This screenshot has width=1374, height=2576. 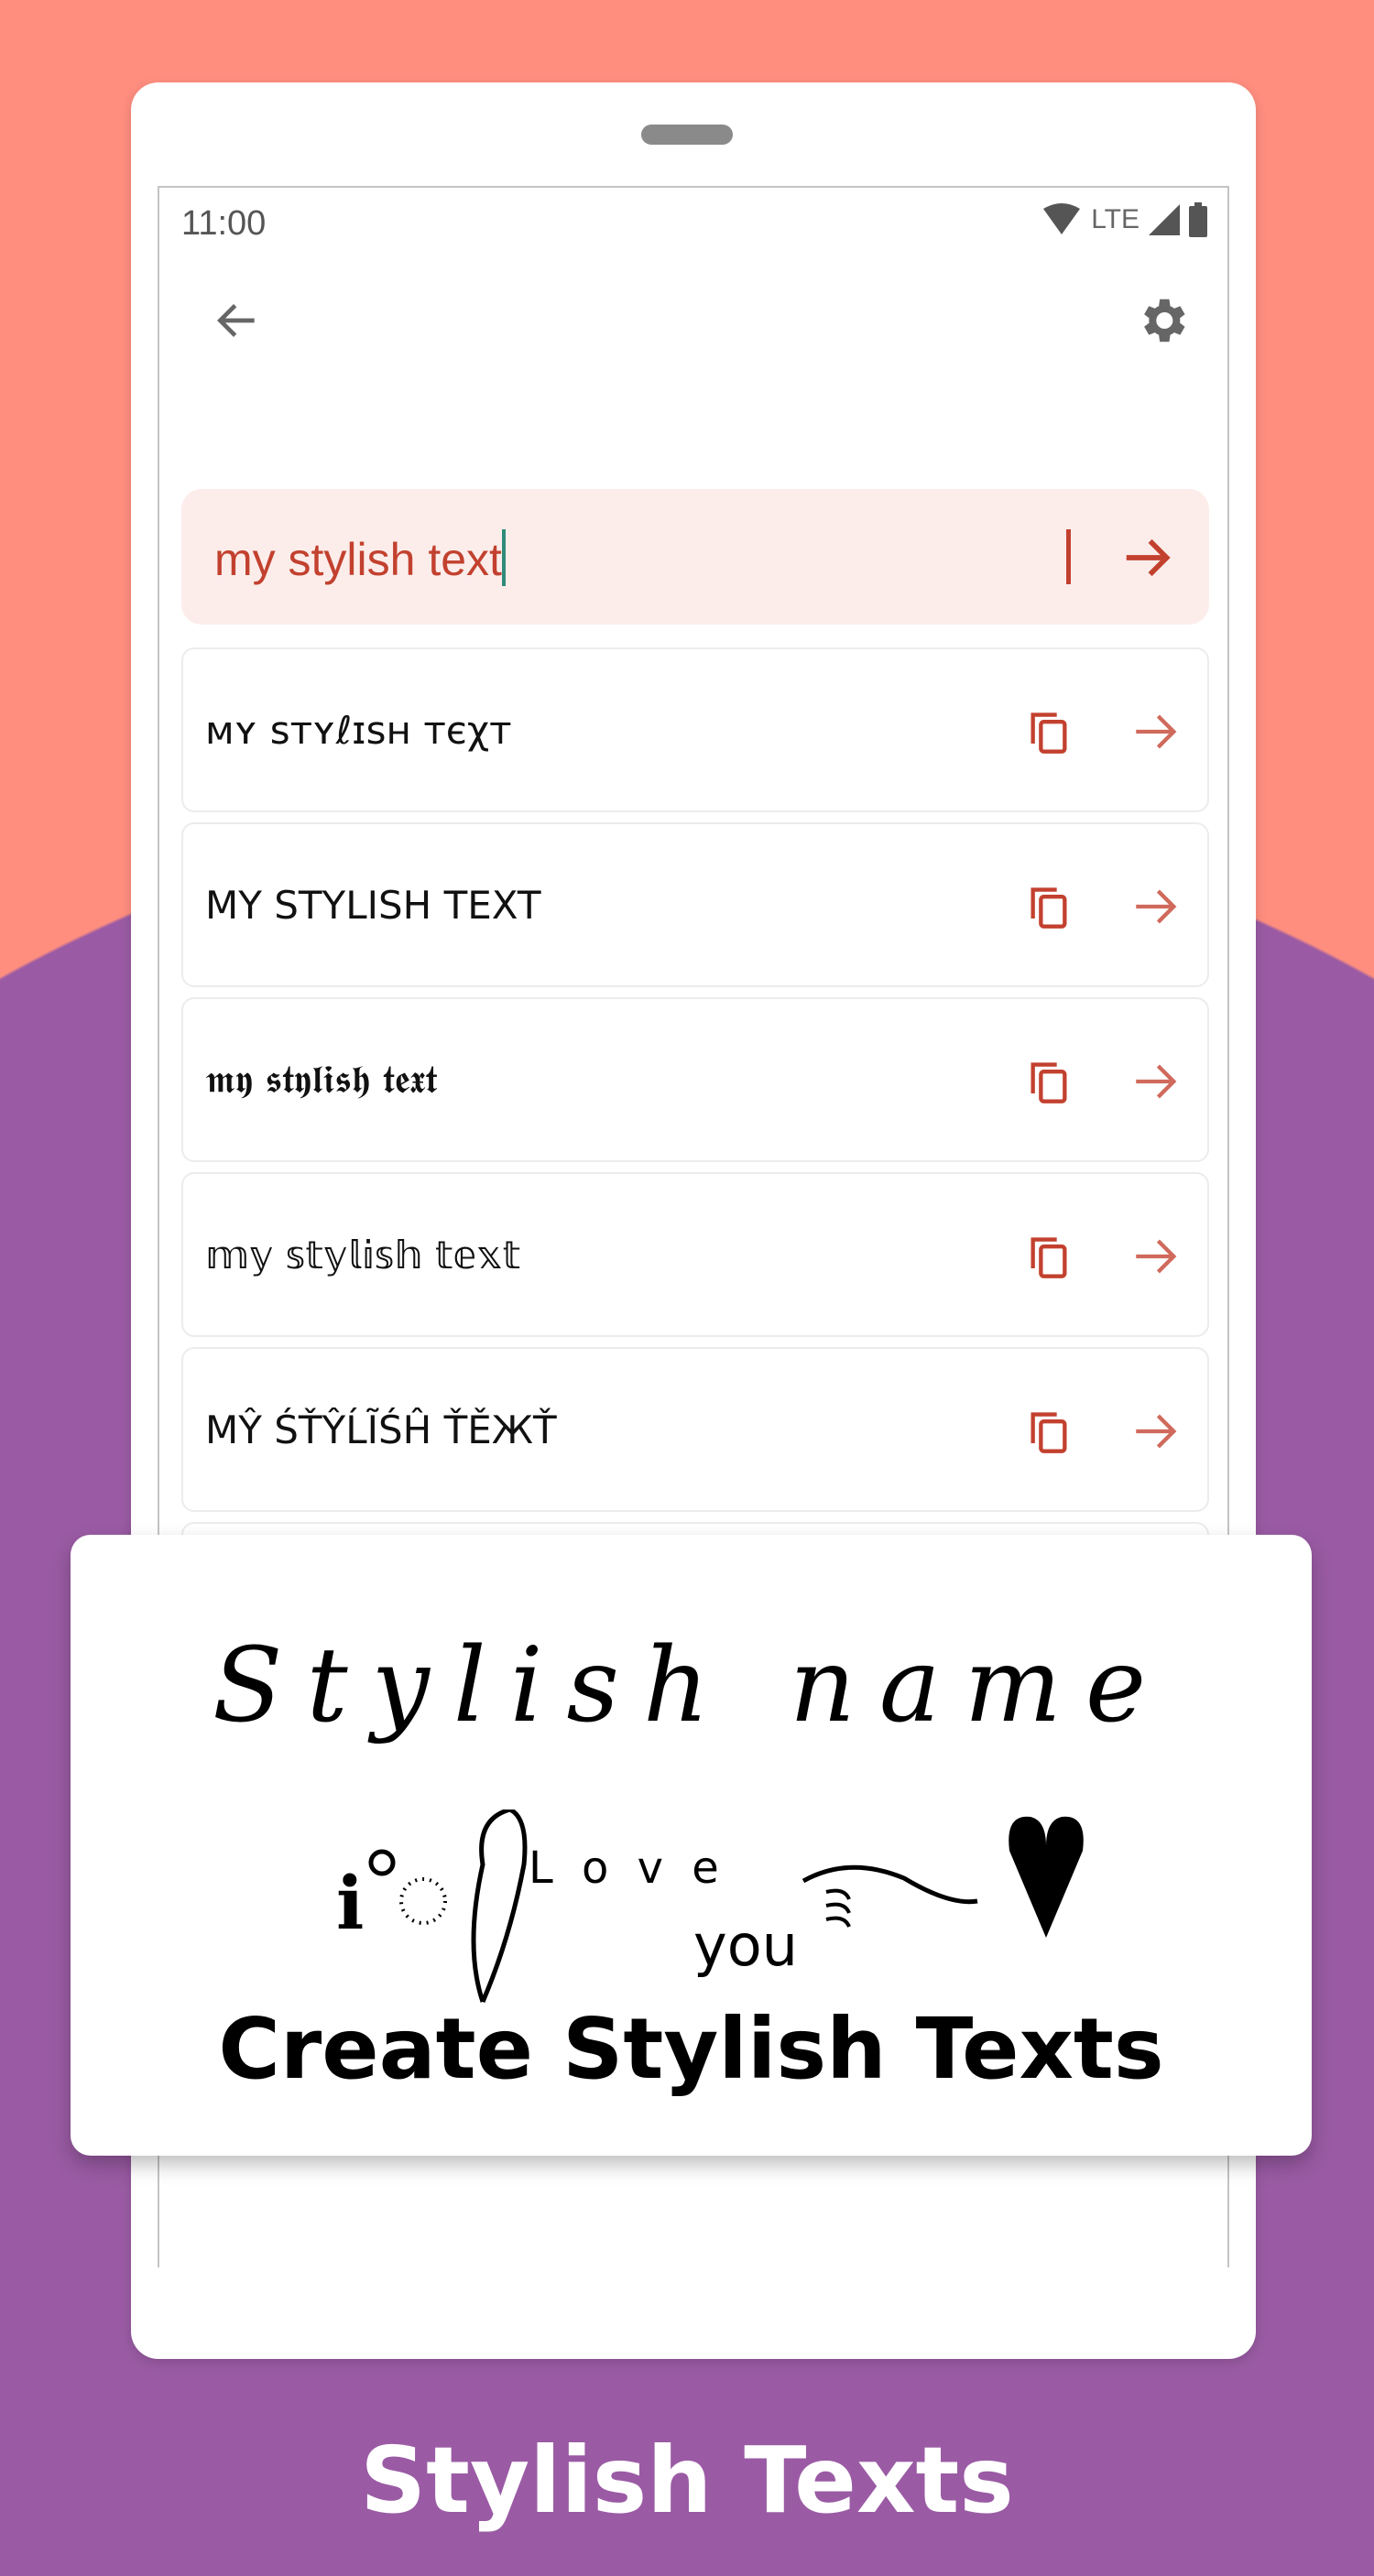 What do you see at coordinates (890, 1884) in the screenshot?
I see `swoosh` at bounding box center [890, 1884].